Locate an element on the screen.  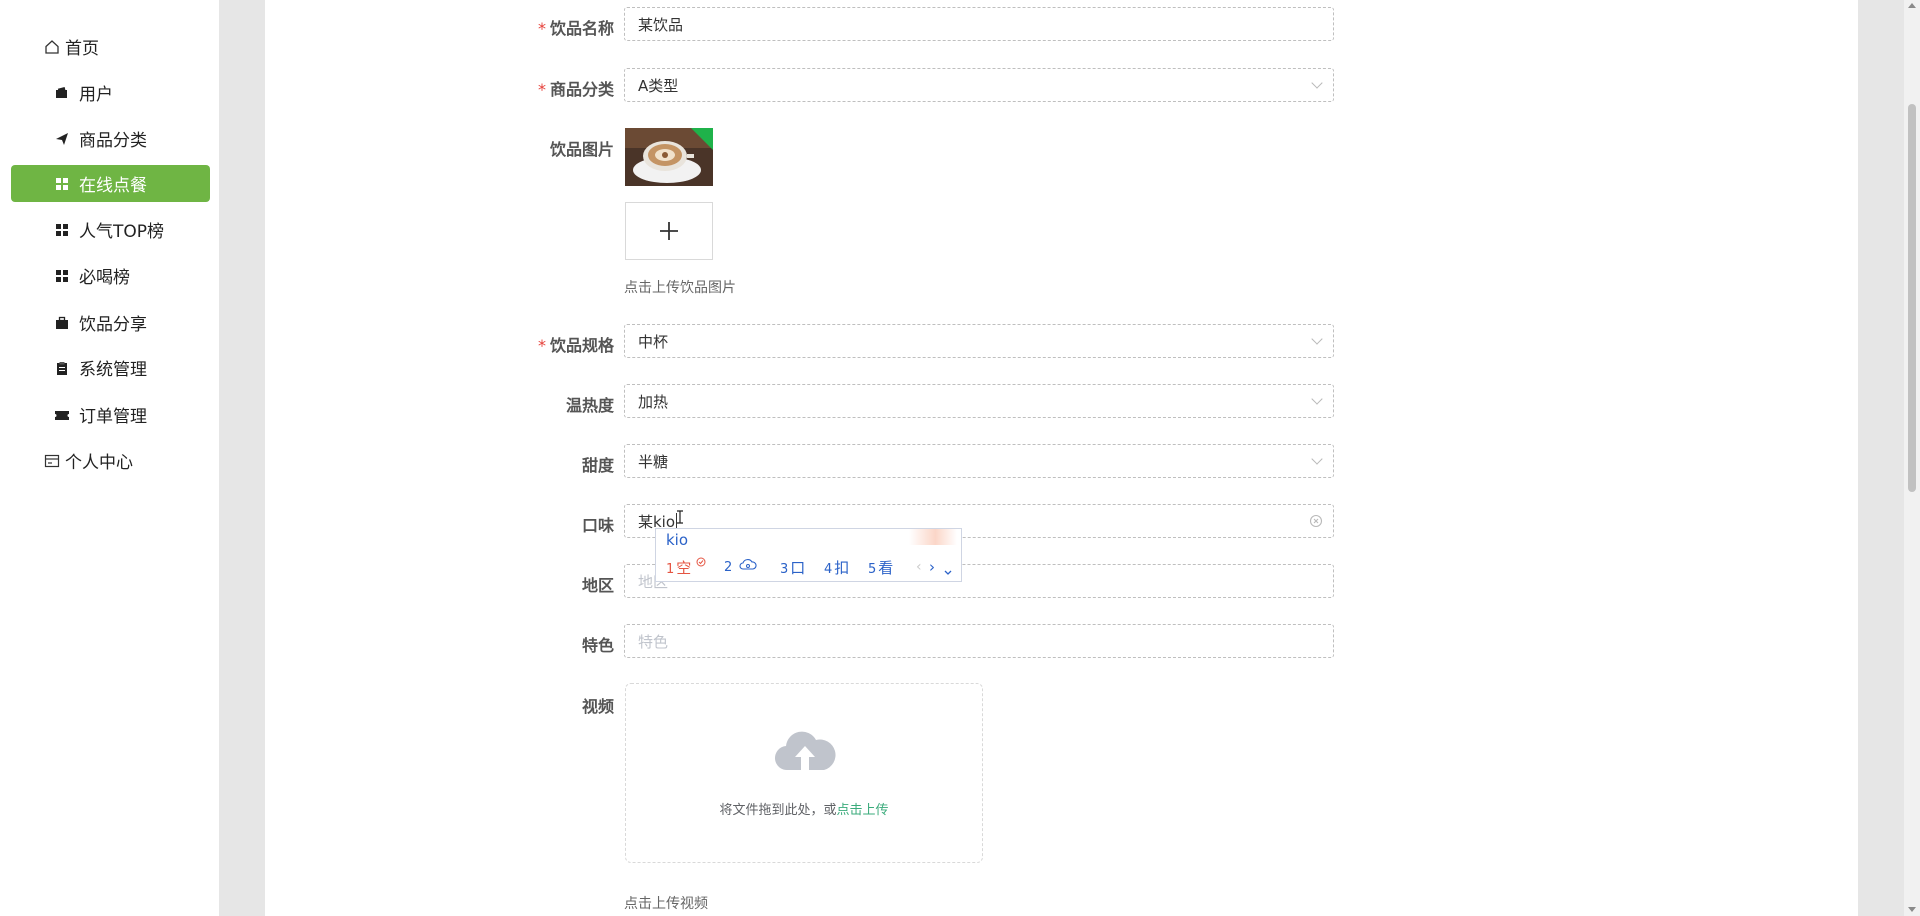
scroll-up-icon is located at coordinates (1912, 5).